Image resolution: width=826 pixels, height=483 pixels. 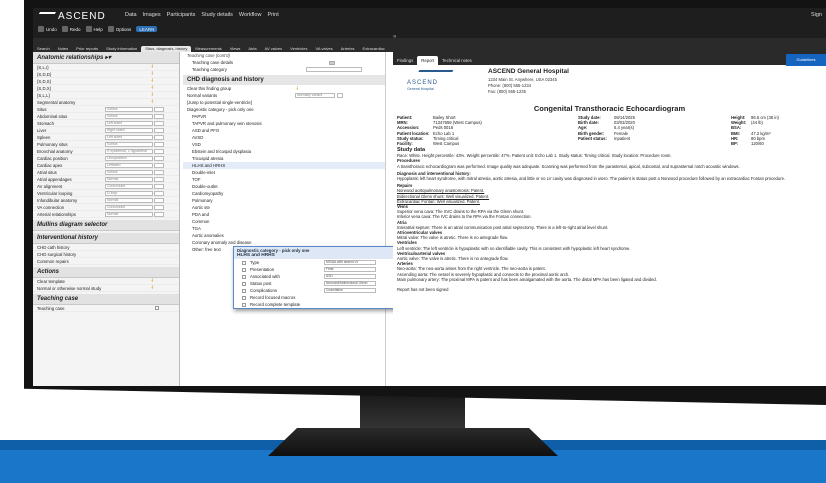 What do you see at coordinates (129, 193) in the screenshot?
I see `anatomy-select: D-loop` at bounding box center [129, 193].